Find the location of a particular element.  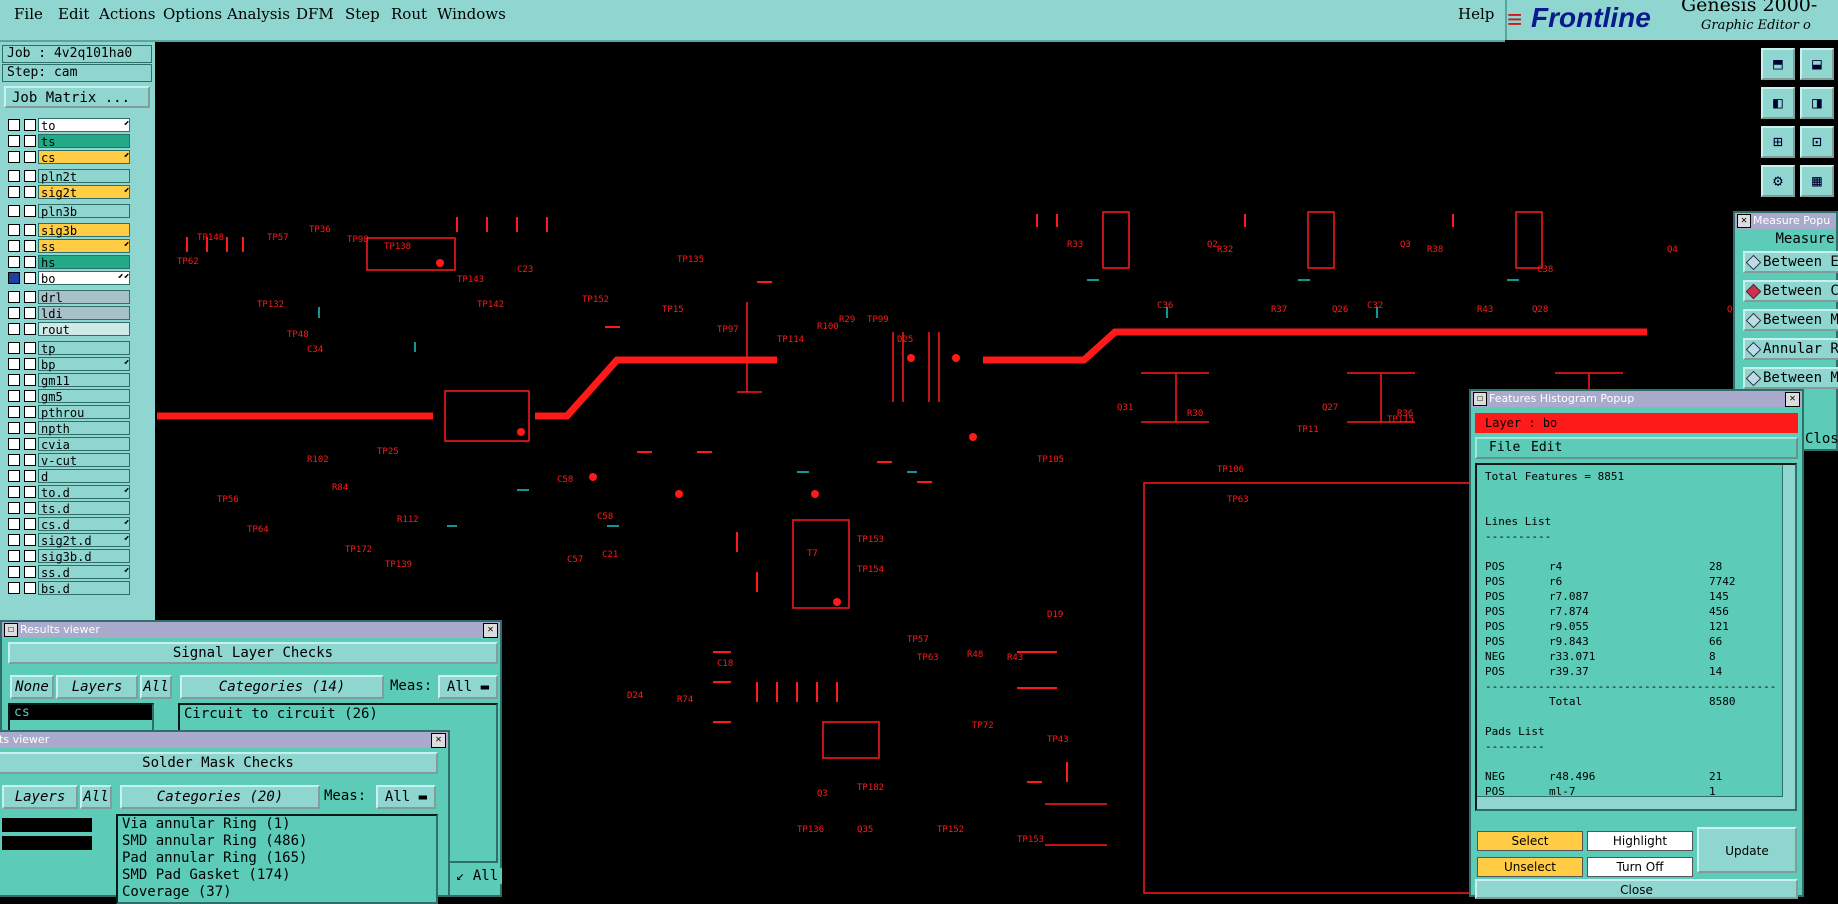

layer-row: hs is located at coordinates (69, 262).